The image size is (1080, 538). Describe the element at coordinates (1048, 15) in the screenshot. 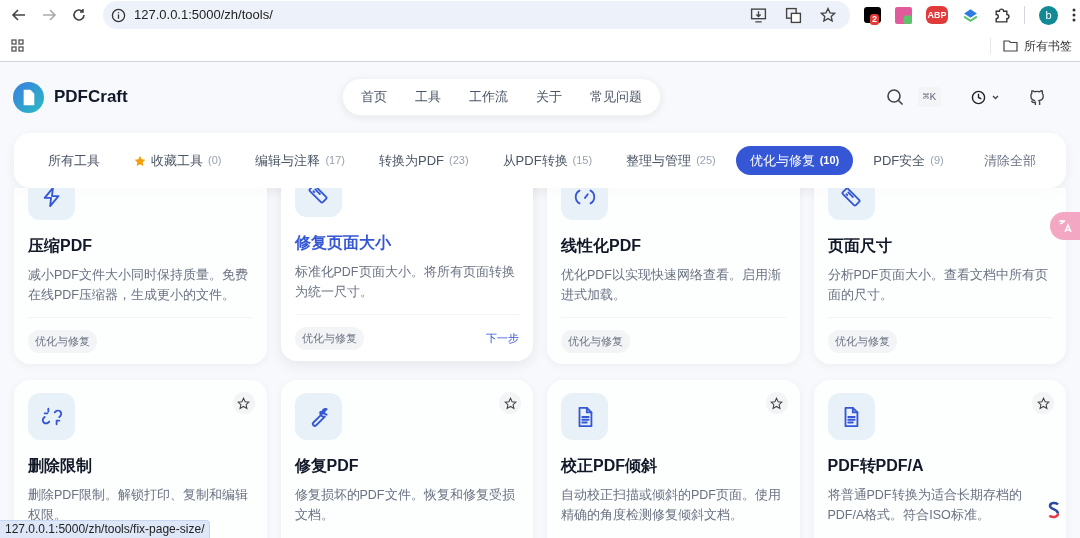

I see `profile-avatar: b` at that location.